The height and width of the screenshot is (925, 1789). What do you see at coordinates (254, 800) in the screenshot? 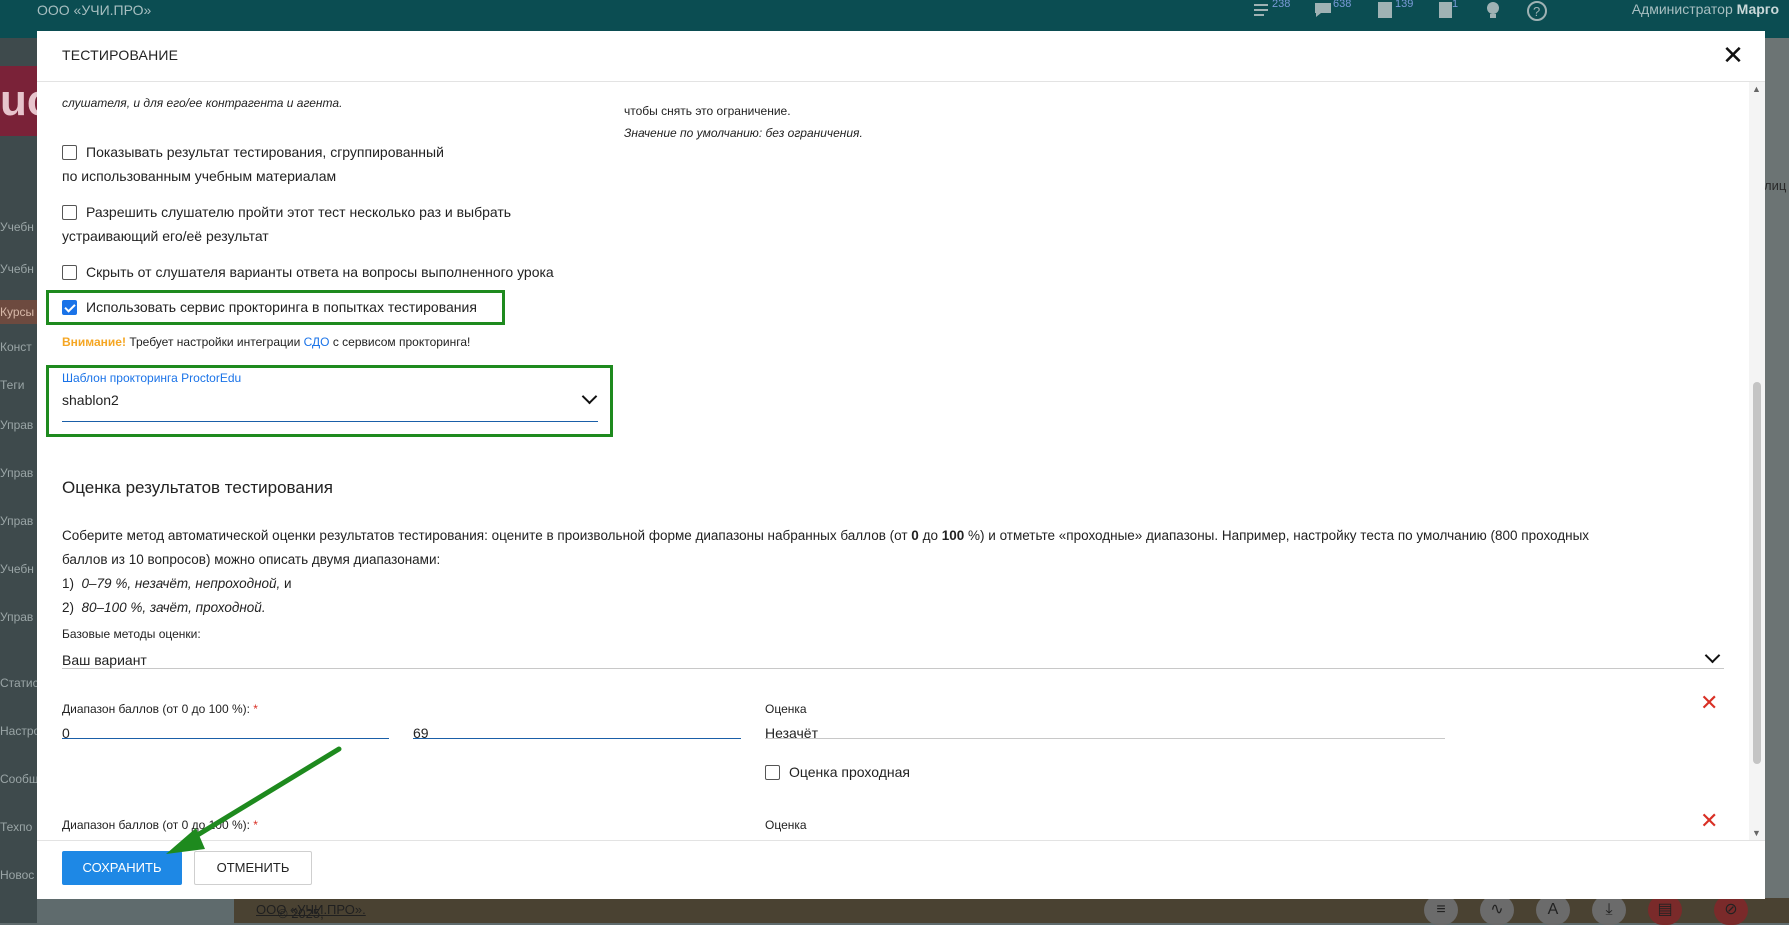
I see `annotation-arrow` at bounding box center [254, 800].